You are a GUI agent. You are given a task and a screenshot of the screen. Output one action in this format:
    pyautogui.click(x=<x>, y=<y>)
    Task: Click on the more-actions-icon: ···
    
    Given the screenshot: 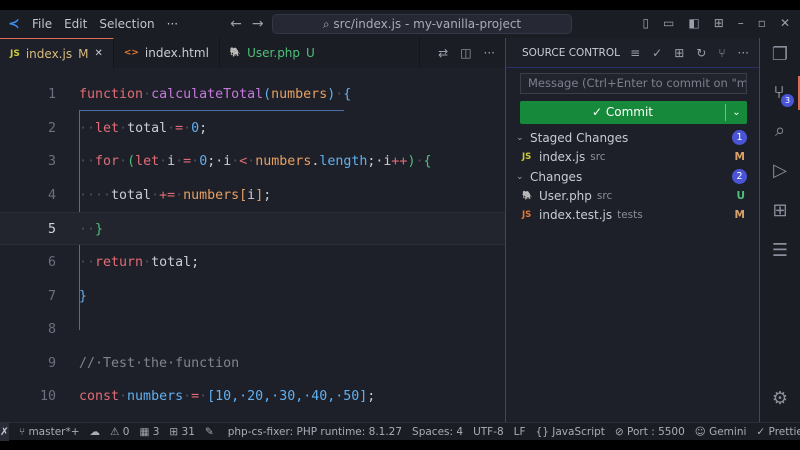 What is the action you would take?
    pyautogui.click(x=743, y=53)
    